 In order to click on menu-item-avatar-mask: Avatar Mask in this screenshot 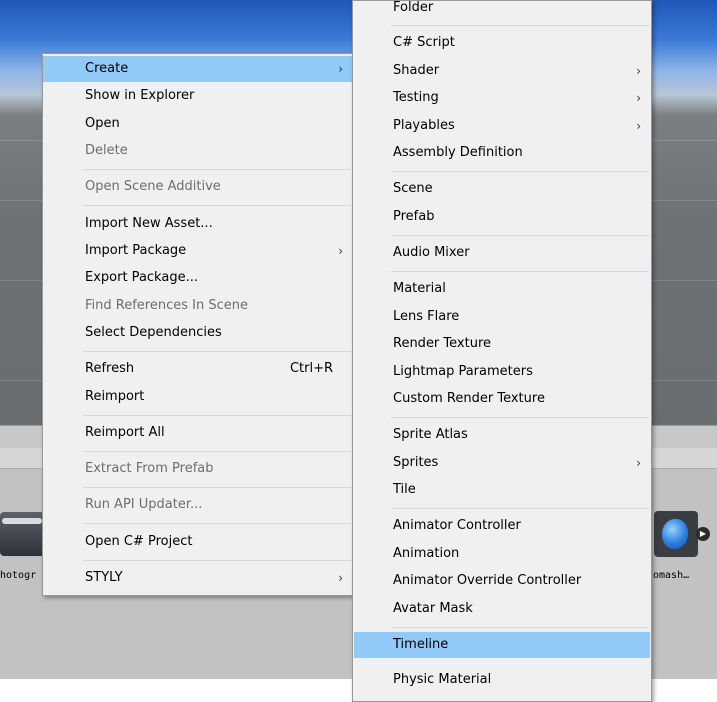, I will do `click(502, 609)`.